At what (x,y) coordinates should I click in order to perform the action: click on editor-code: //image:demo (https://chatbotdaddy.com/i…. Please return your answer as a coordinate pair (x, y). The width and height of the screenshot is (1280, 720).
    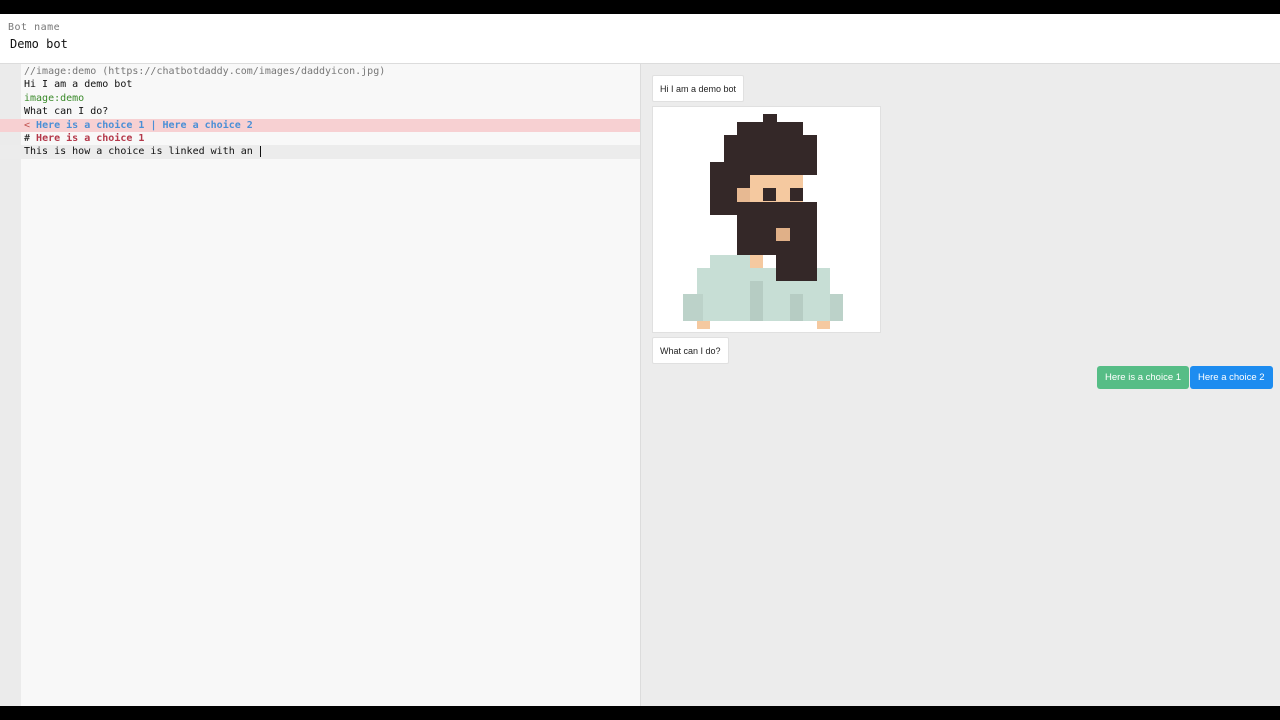
    Looking at the image, I should click on (320, 112).